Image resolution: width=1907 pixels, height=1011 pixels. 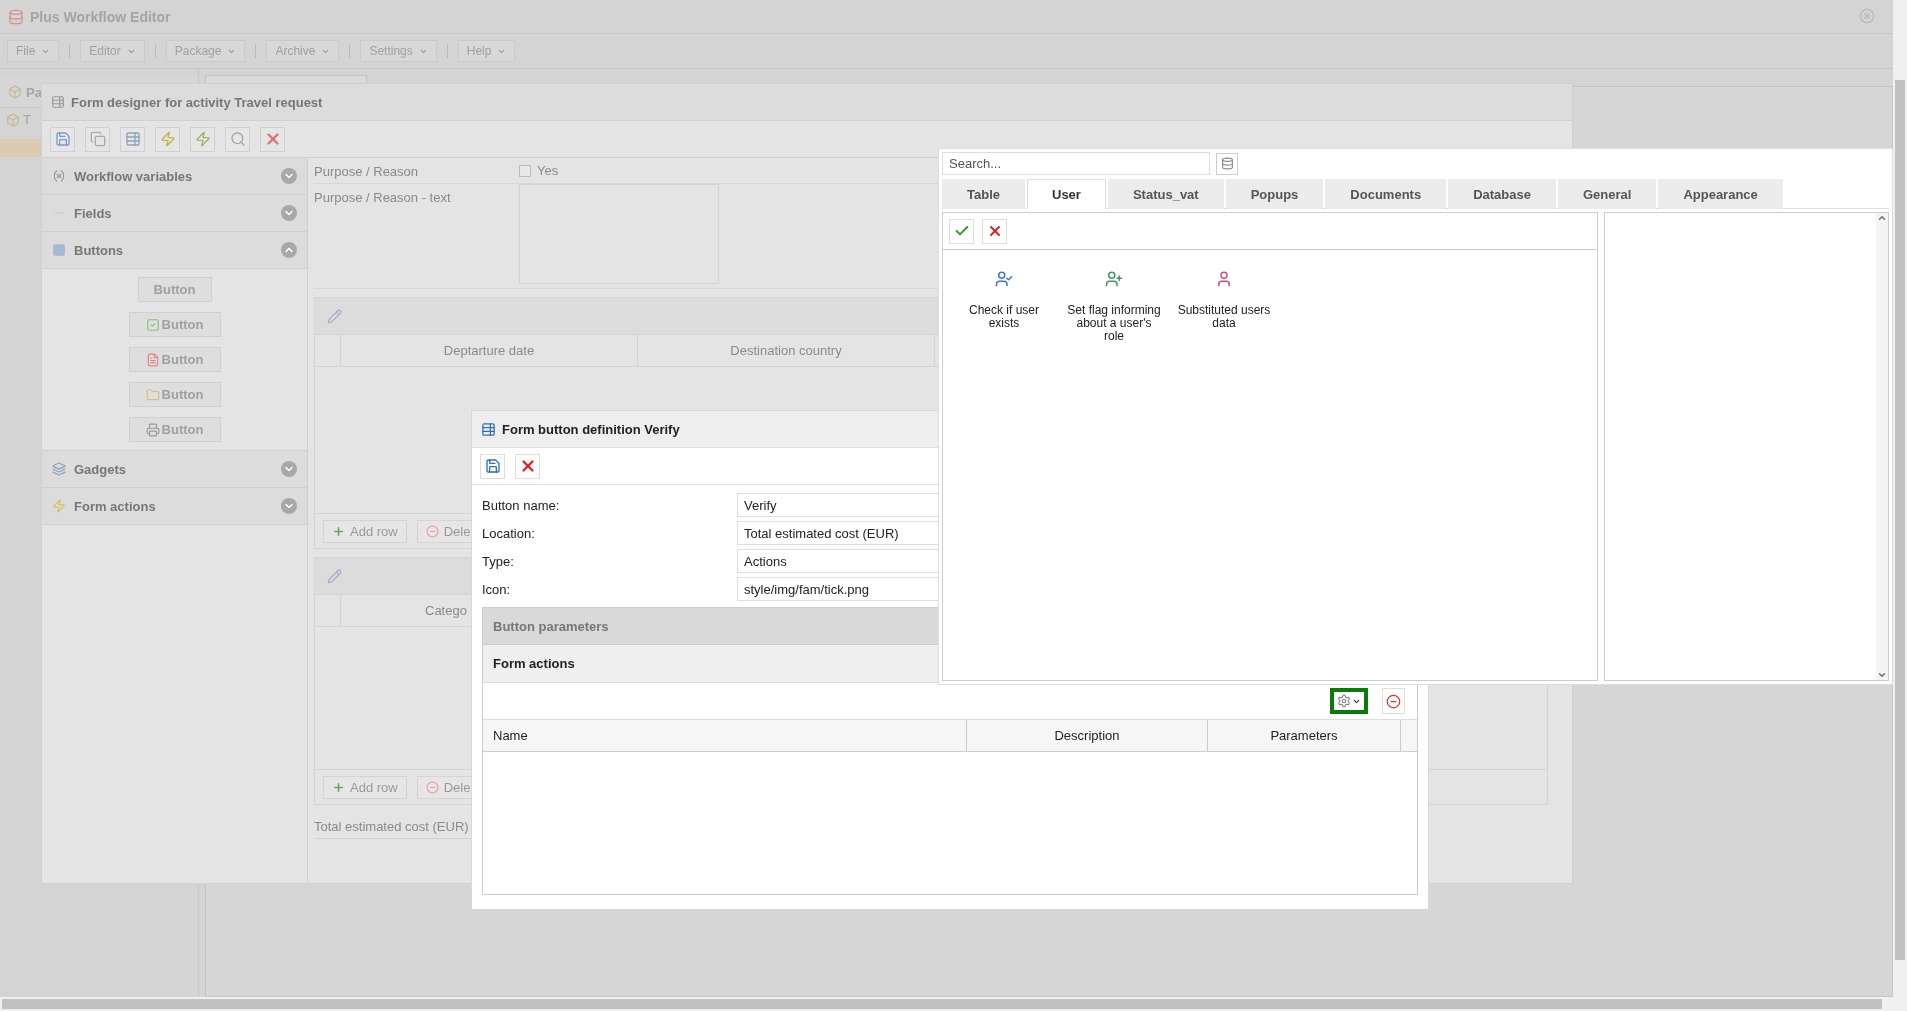 What do you see at coordinates (112, 51) in the screenshot?
I see `menu-button: Editor` at bounding box center [112, 51].